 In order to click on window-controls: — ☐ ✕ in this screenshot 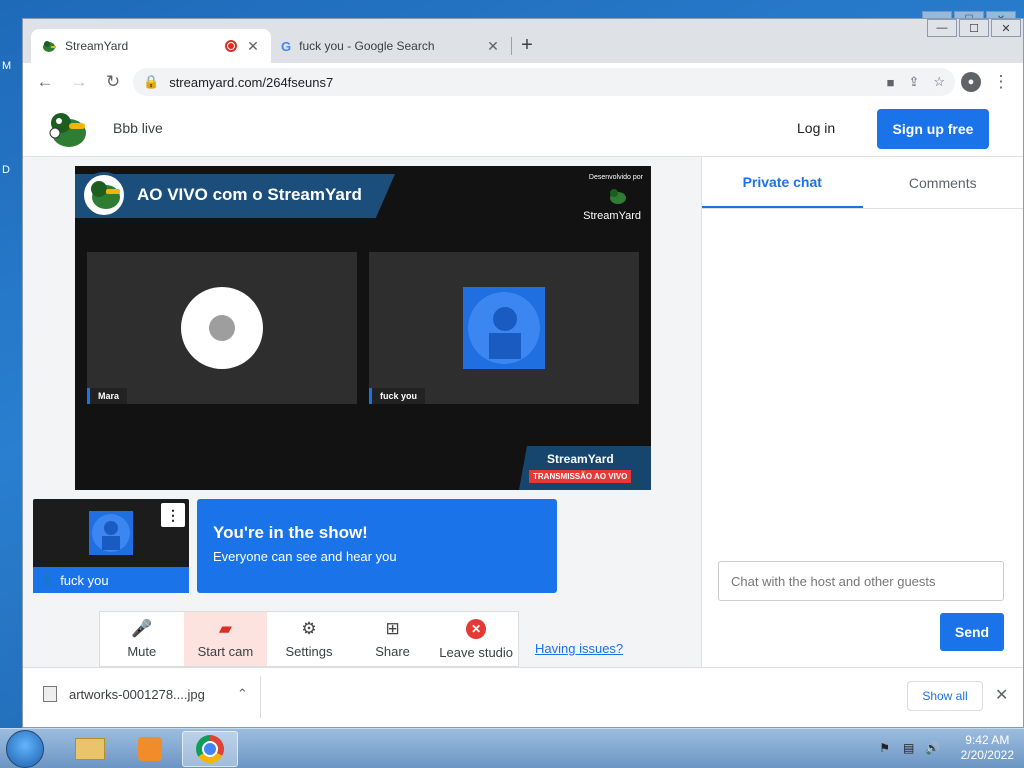, I will do `click(974, 28)`.